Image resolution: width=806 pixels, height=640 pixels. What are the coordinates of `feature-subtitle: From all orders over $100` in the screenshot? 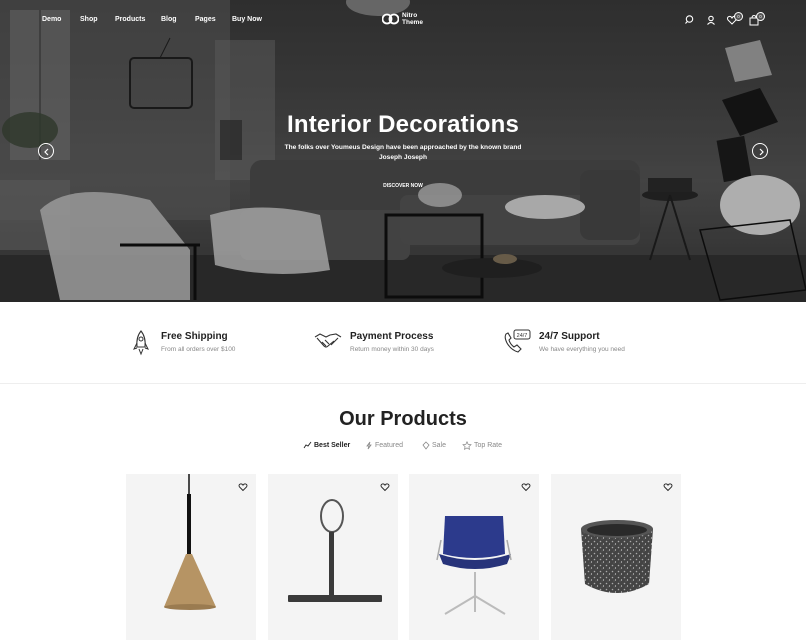 It's located at (198, 349).